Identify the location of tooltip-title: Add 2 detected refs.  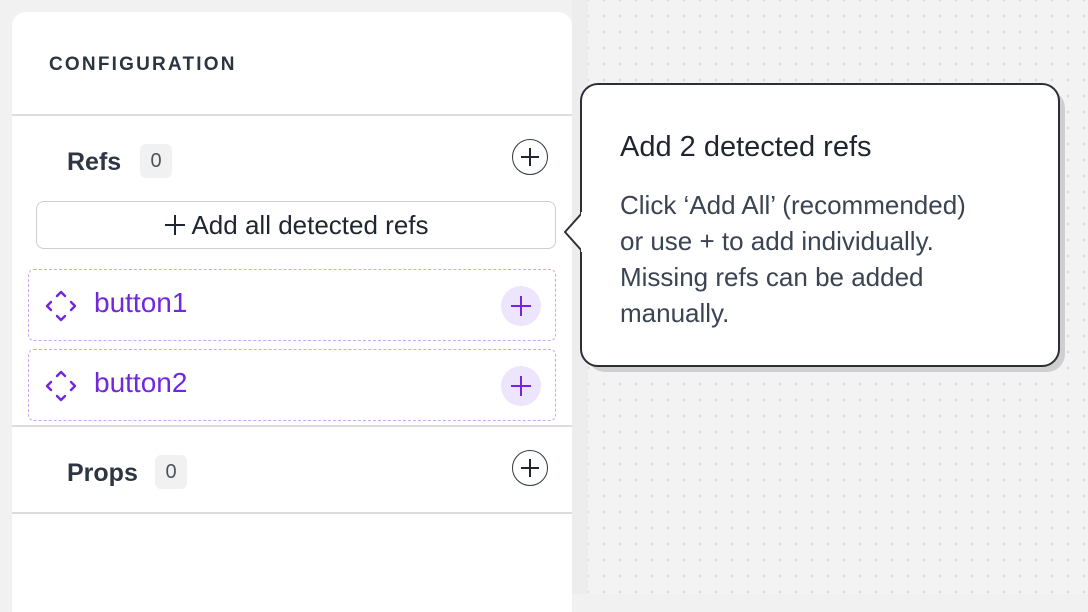
(746, 147).